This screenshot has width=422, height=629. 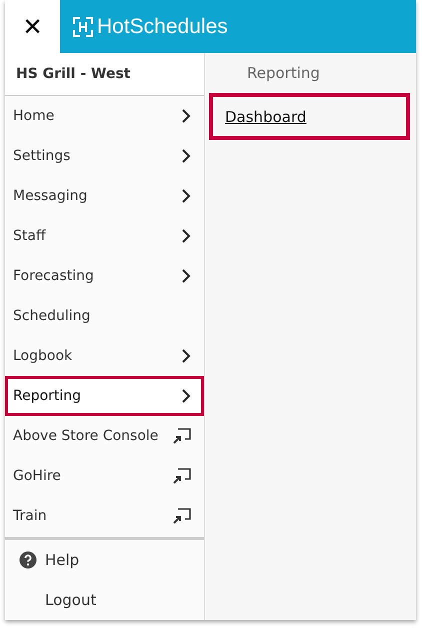 I want to click on menu-item: Messaging, so click(x=104, y=196).